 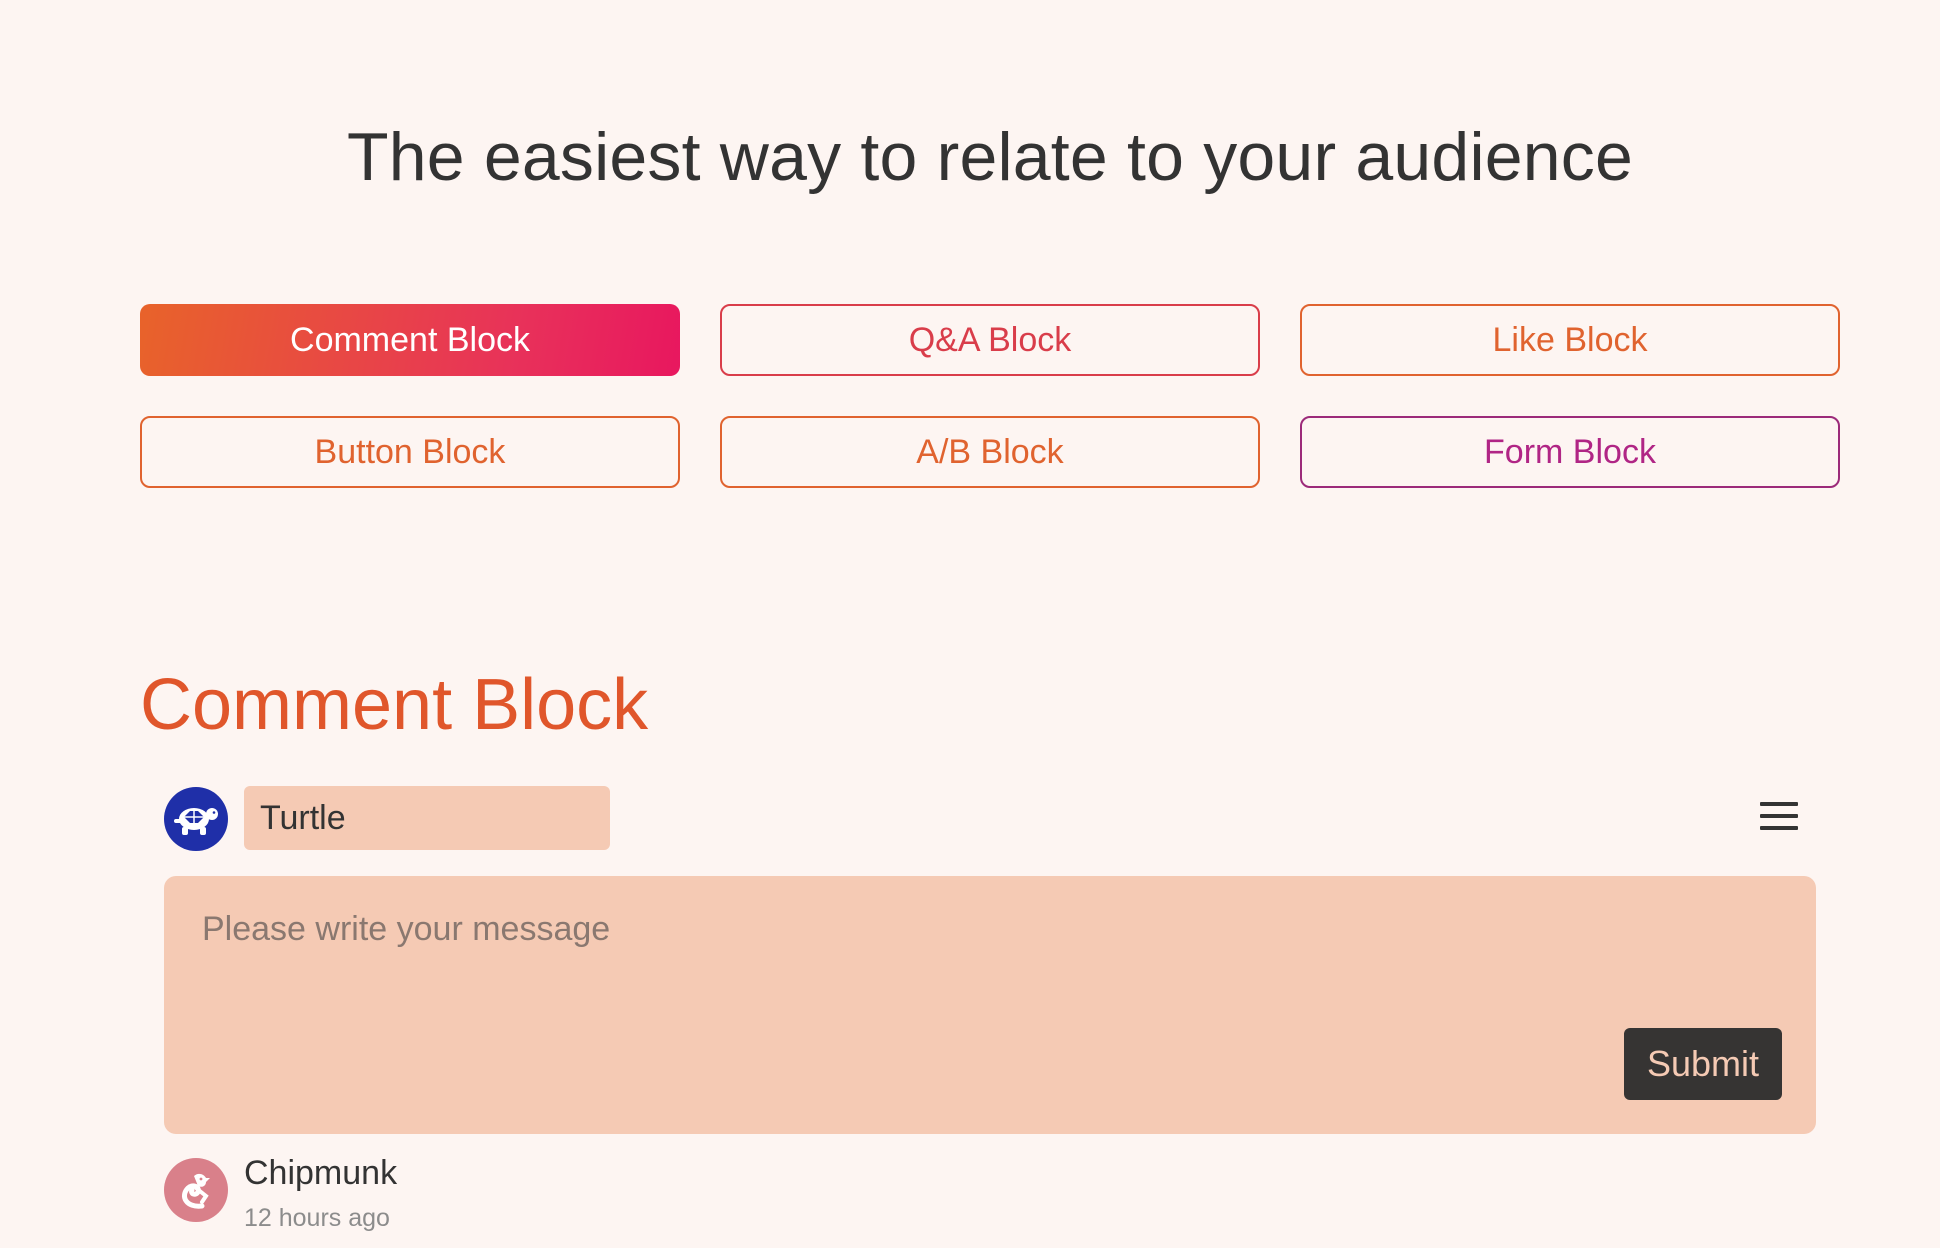 I want to click on comment-timestamp: 12 hours ago, so click(x=317, y=1218).